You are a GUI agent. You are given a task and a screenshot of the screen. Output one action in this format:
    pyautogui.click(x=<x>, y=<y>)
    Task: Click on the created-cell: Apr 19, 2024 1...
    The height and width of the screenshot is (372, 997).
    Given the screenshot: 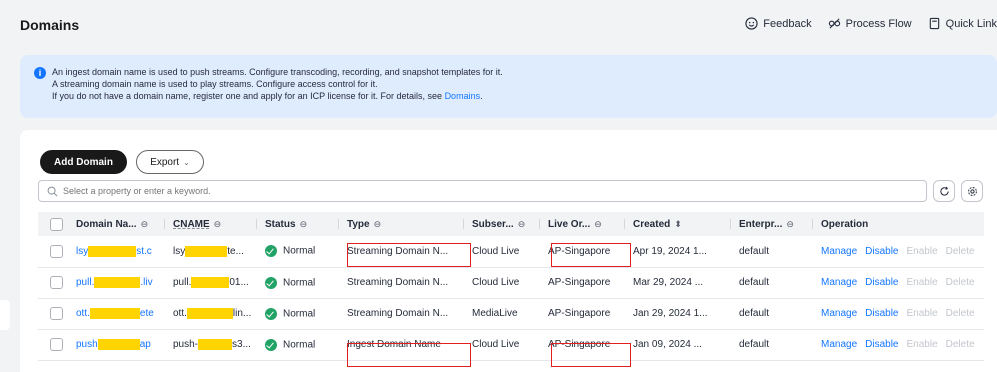 What is the action you would take?
    pyautogui.click(x=670, y=251)
    